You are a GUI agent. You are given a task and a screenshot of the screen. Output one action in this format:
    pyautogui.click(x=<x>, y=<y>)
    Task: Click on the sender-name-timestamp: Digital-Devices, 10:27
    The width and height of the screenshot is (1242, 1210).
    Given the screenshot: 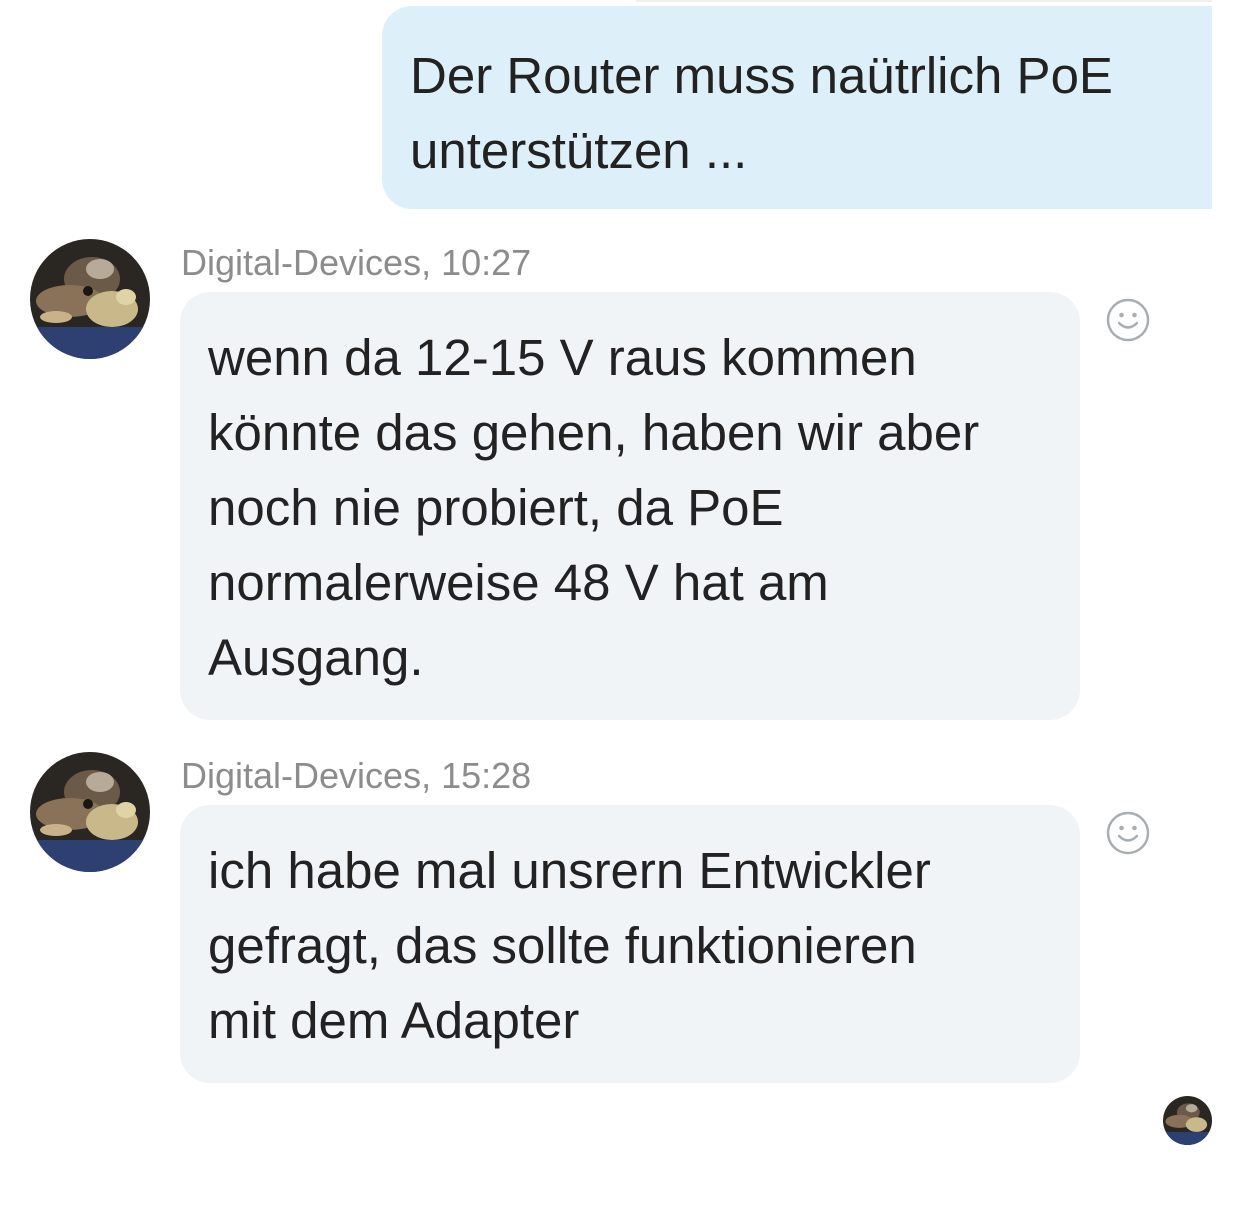 What is the action you would take?
    pyautogui.click(x=356, y=262)
    